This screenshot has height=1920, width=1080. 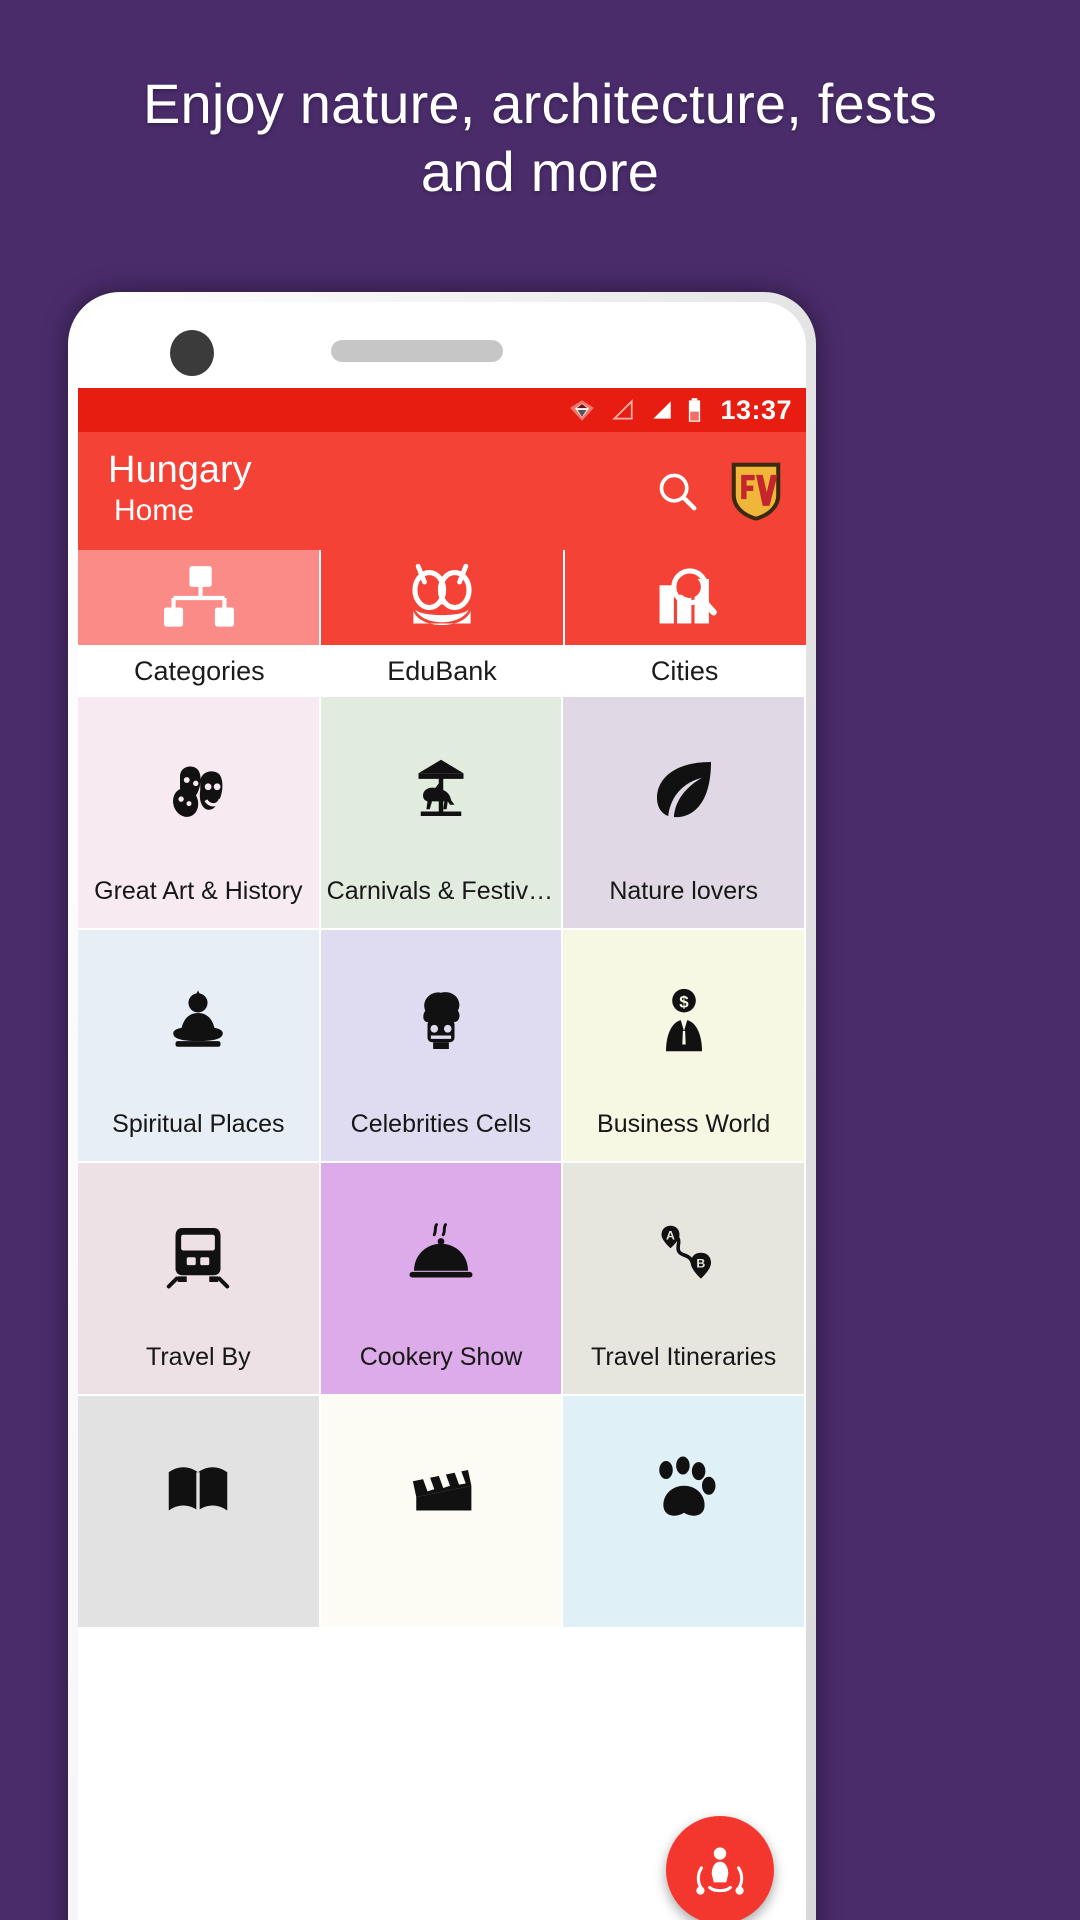 I want to click on clapperboard-icon, so click(x=441, y=1488).